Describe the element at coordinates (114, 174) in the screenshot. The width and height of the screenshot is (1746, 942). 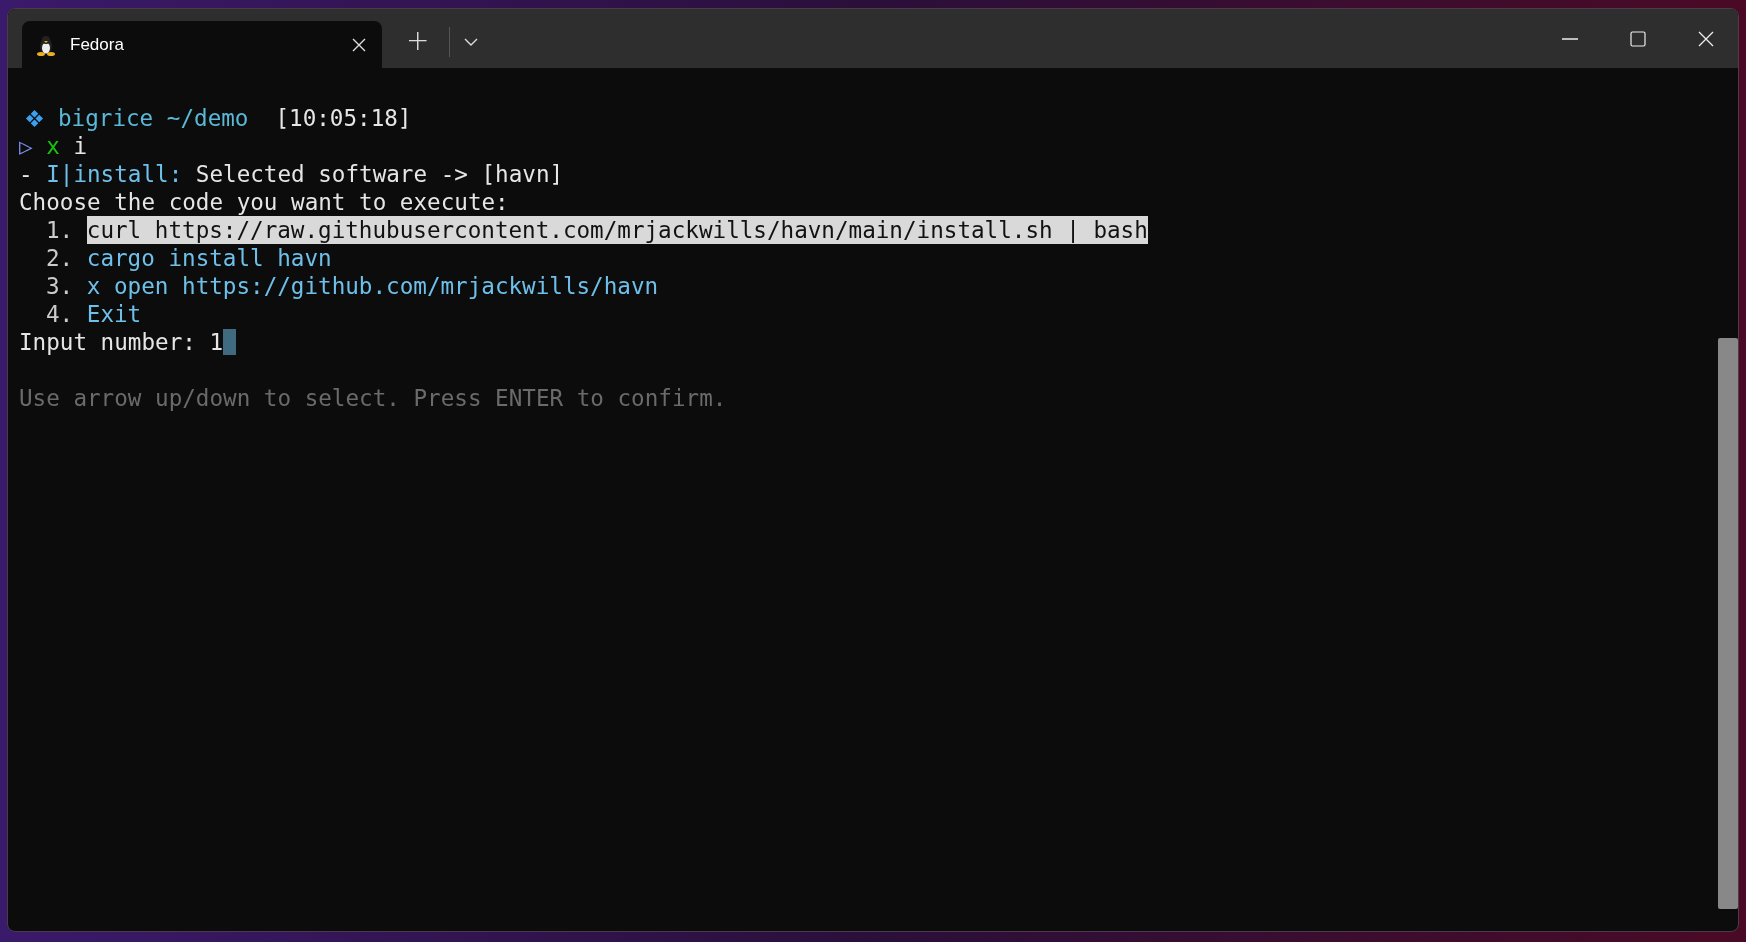
I see `status-tag: I|install:` at that location.